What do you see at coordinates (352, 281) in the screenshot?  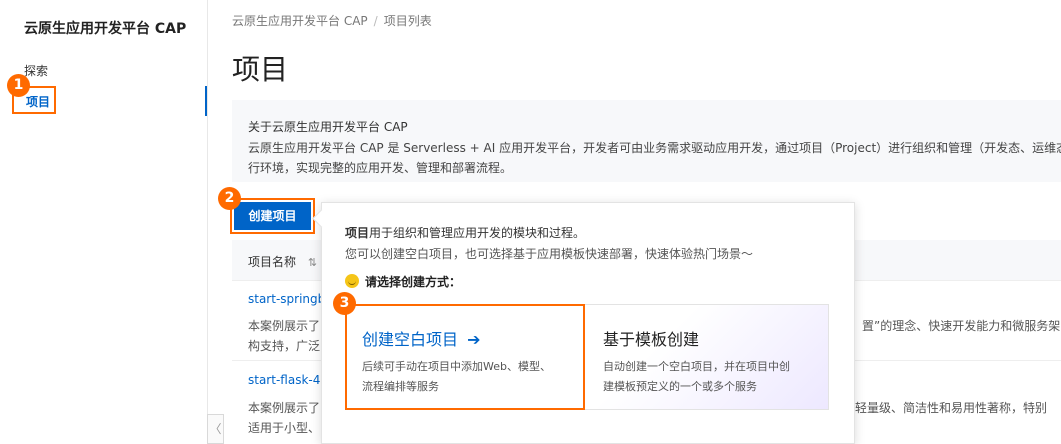 I see `smile-icon` at bounding box center [352, 281].